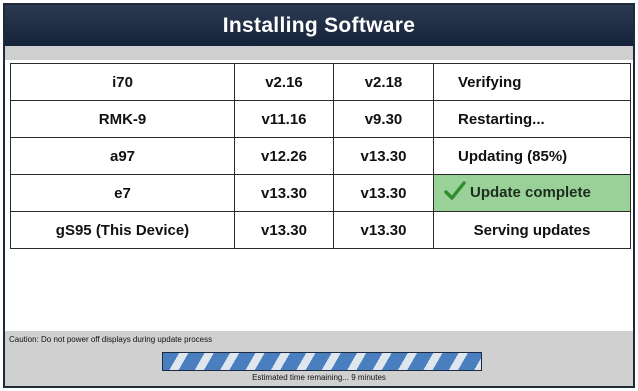  I want to click on table-row: a97 v12.26 v13.30 Updating (85%), so click(320, 156).